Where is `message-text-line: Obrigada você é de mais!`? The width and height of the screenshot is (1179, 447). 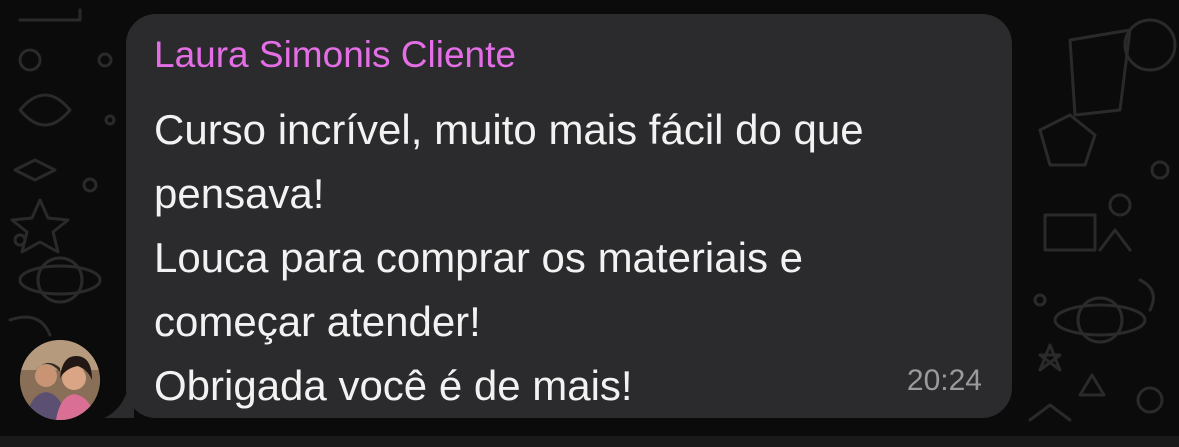 message-text-line: Obrigada você é de mais! is located at coordinates (393, 385).